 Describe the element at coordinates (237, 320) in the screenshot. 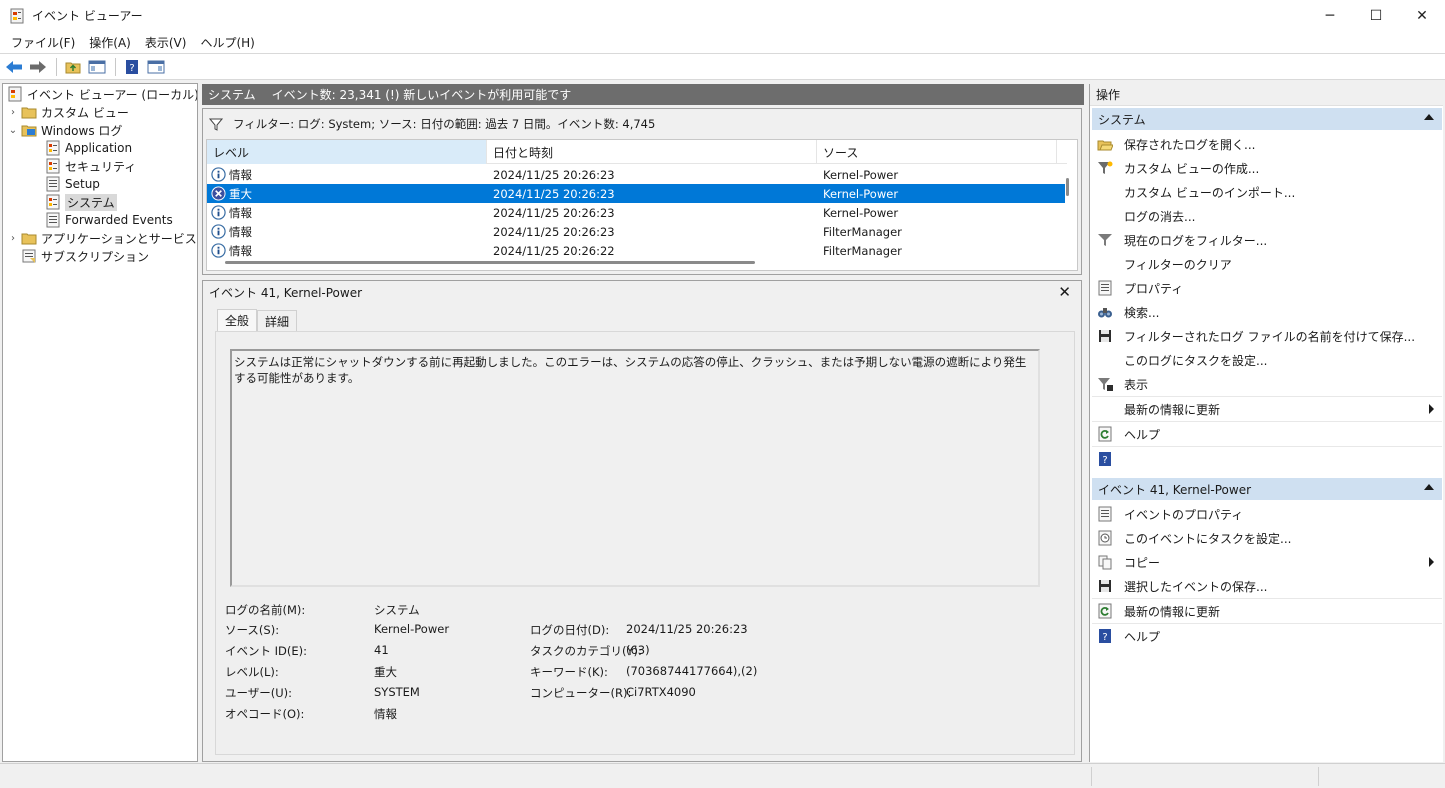

I see `tab-general: 全般` at that location.